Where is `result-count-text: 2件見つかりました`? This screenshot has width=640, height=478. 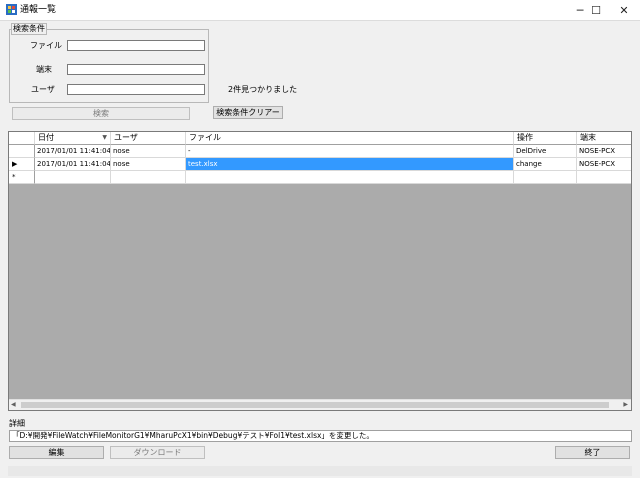
result-count-text: 2件見つかりました is located at coordinates (263, 89).